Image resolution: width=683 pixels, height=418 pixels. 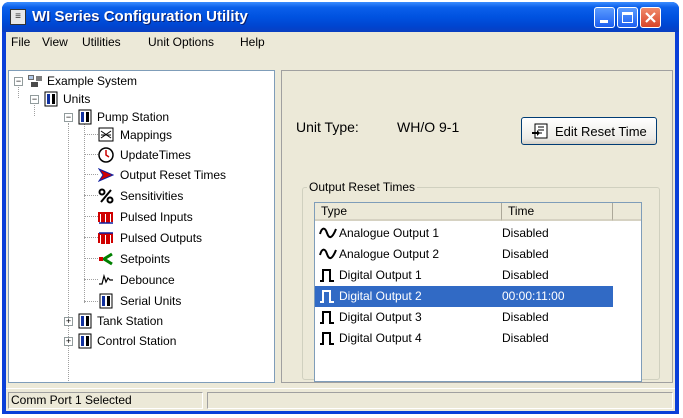 I want to click on status-panel-empty, so click(x=440, y=400).